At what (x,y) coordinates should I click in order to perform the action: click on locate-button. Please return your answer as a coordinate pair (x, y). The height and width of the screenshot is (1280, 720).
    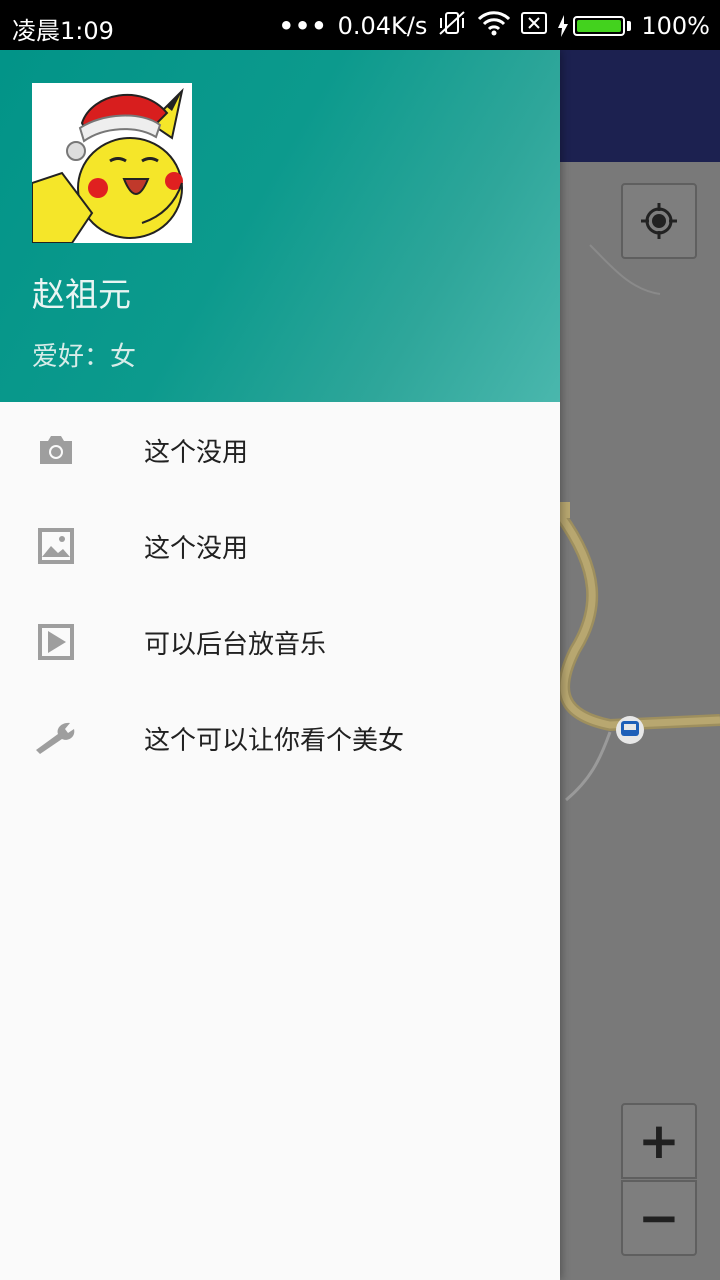
    Looking at the image, I should click on (659, 221).